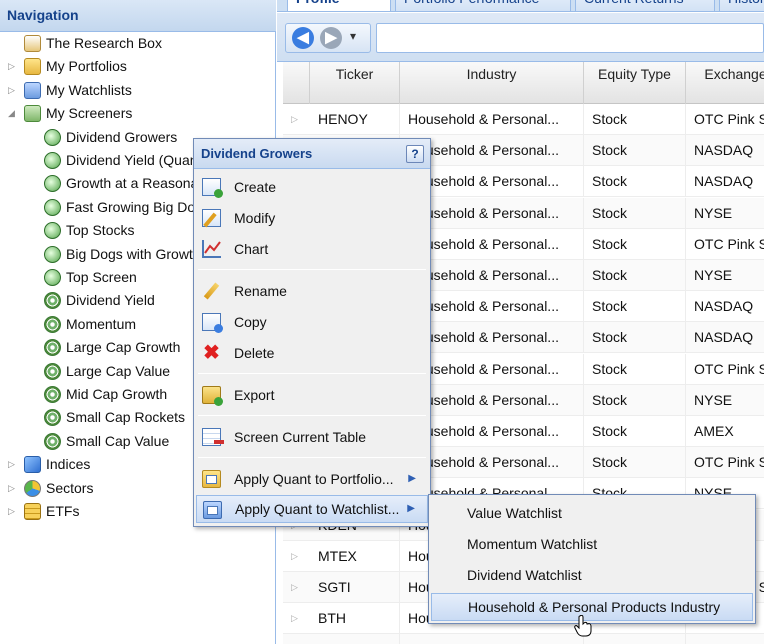  What do you see at coordinates (592, 575) in the screenshot?
I see `submenu-item-dividend-watchlist: Dividend Watchlist` at bounding box center [592, 575].